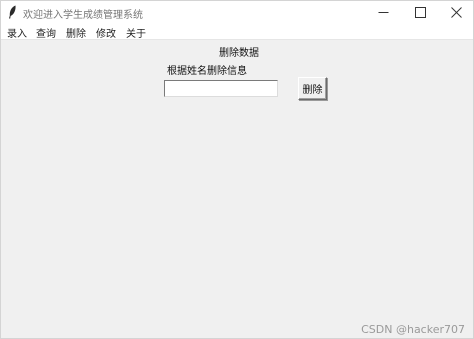 The image size is (474, 339). Describe the element at coordinates (237, 31) in the screenshot. I see `menu-bar: 录入 查询 删除 修改 关于` at that location.